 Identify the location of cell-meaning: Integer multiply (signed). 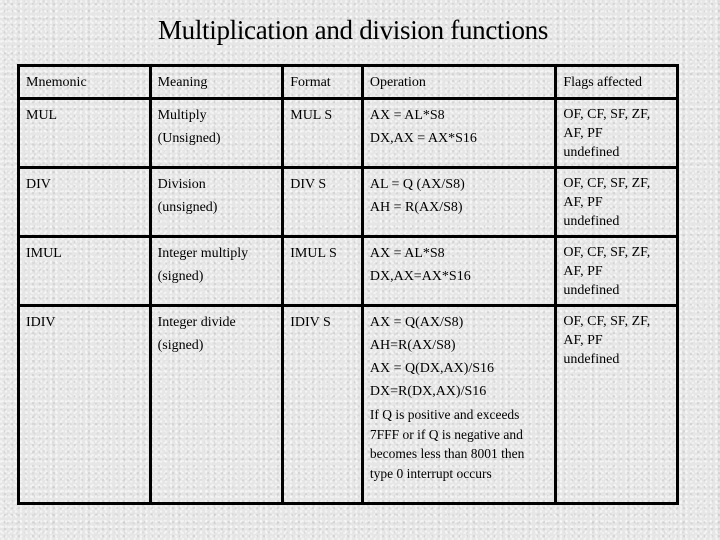
(216, 271).